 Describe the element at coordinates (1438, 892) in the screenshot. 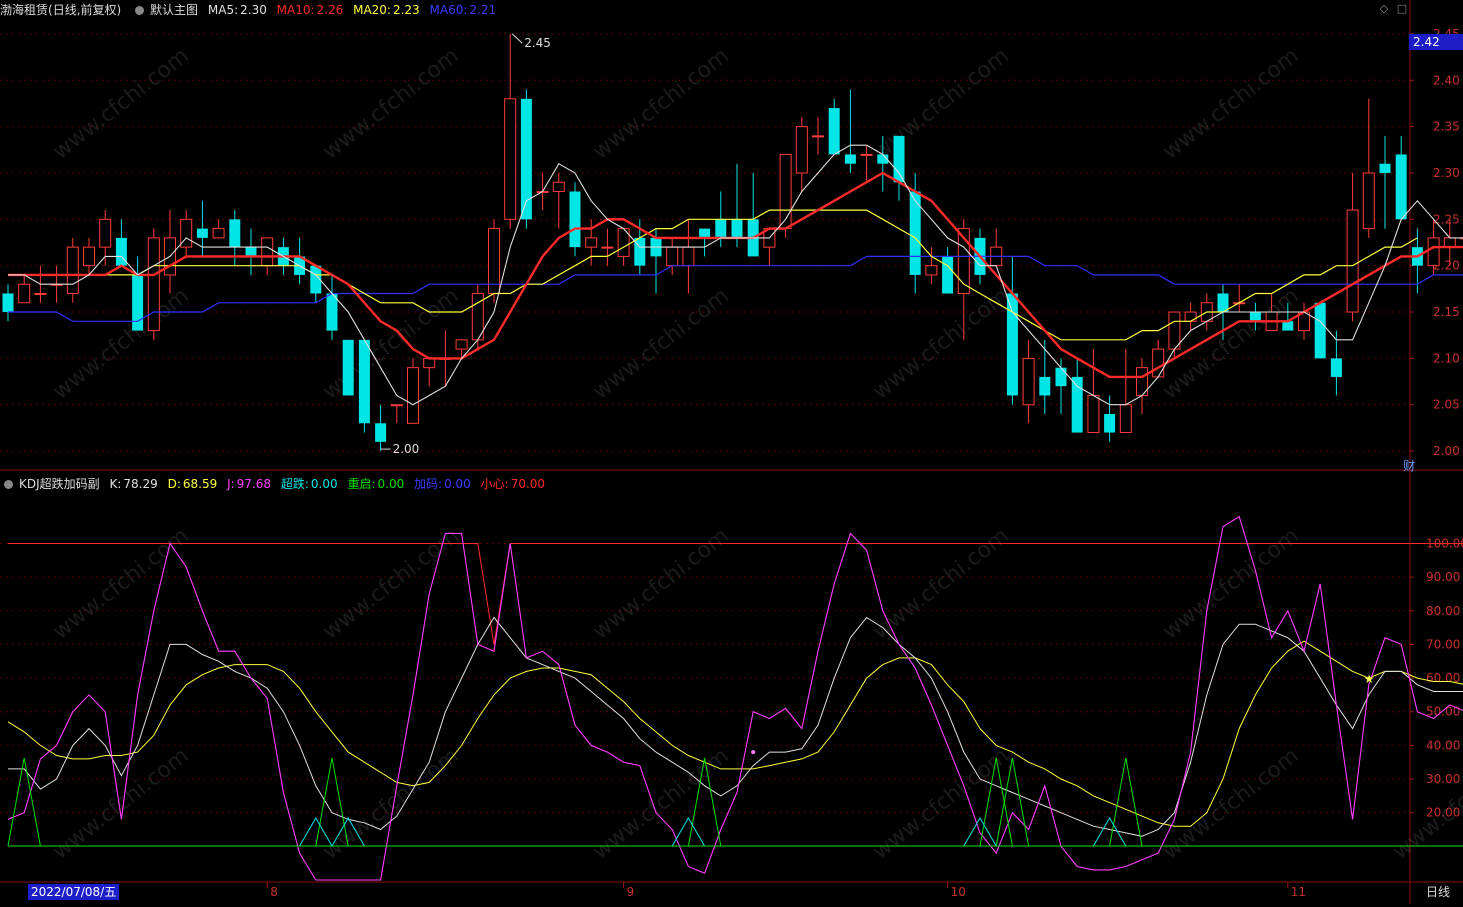

I see `period-selector: 日线` at that location.